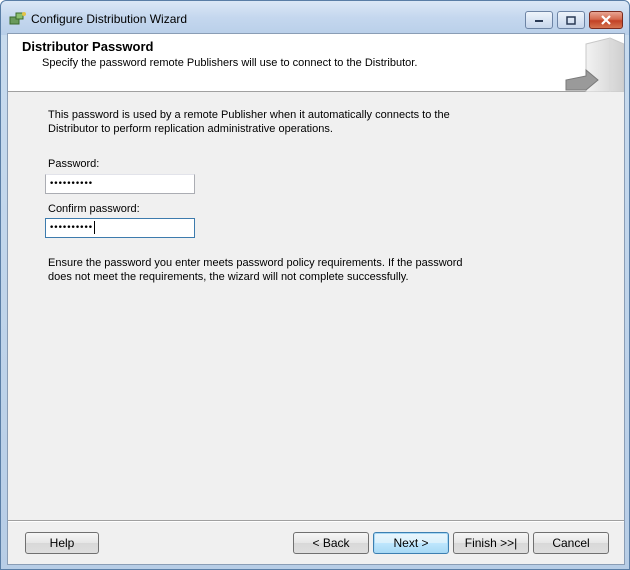 The width and height of the screenshot is (630, 570). Describe the element at coordinates (88, 46) in the screenshot. I see `page-title: Distributor Password` at that location.